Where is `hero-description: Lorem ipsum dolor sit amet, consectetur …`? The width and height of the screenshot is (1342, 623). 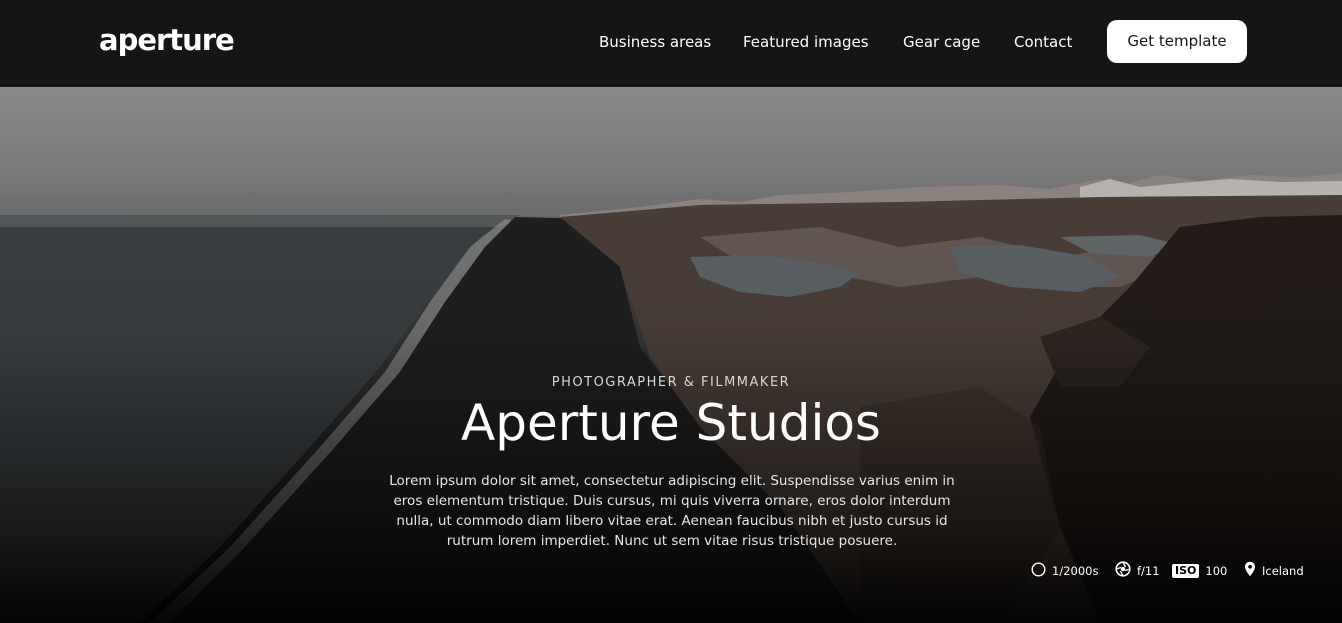
hero-description: Lorem ipsum dolor sit amet, consectetur … is located at coordinates (672, 511).